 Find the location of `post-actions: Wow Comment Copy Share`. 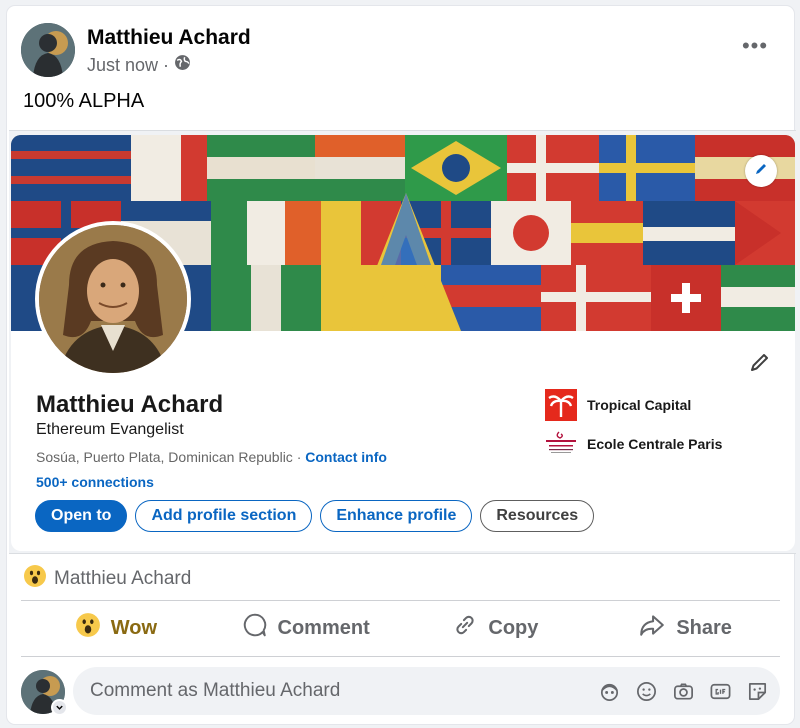

post-actions: Wow Comment Copy Share is located at coordinates (400, 628).